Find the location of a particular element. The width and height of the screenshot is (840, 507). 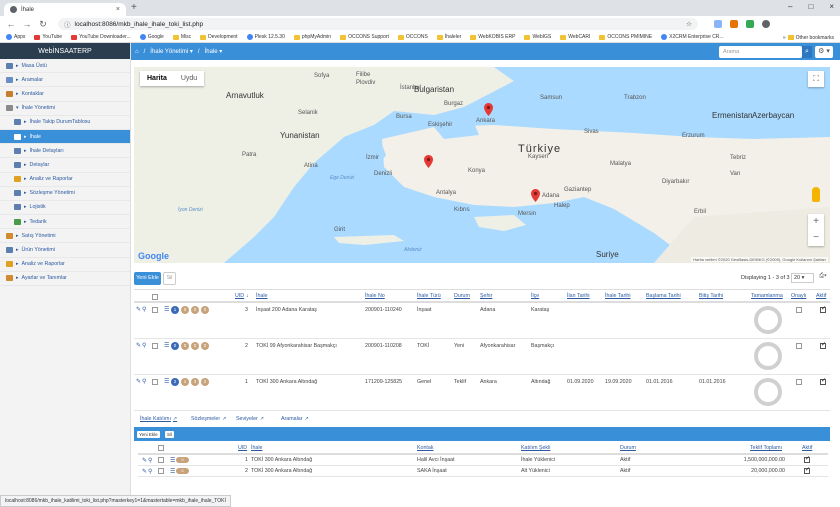

sidebar-item: ▸ İhale Detayları is located at coordinates (65, 151).